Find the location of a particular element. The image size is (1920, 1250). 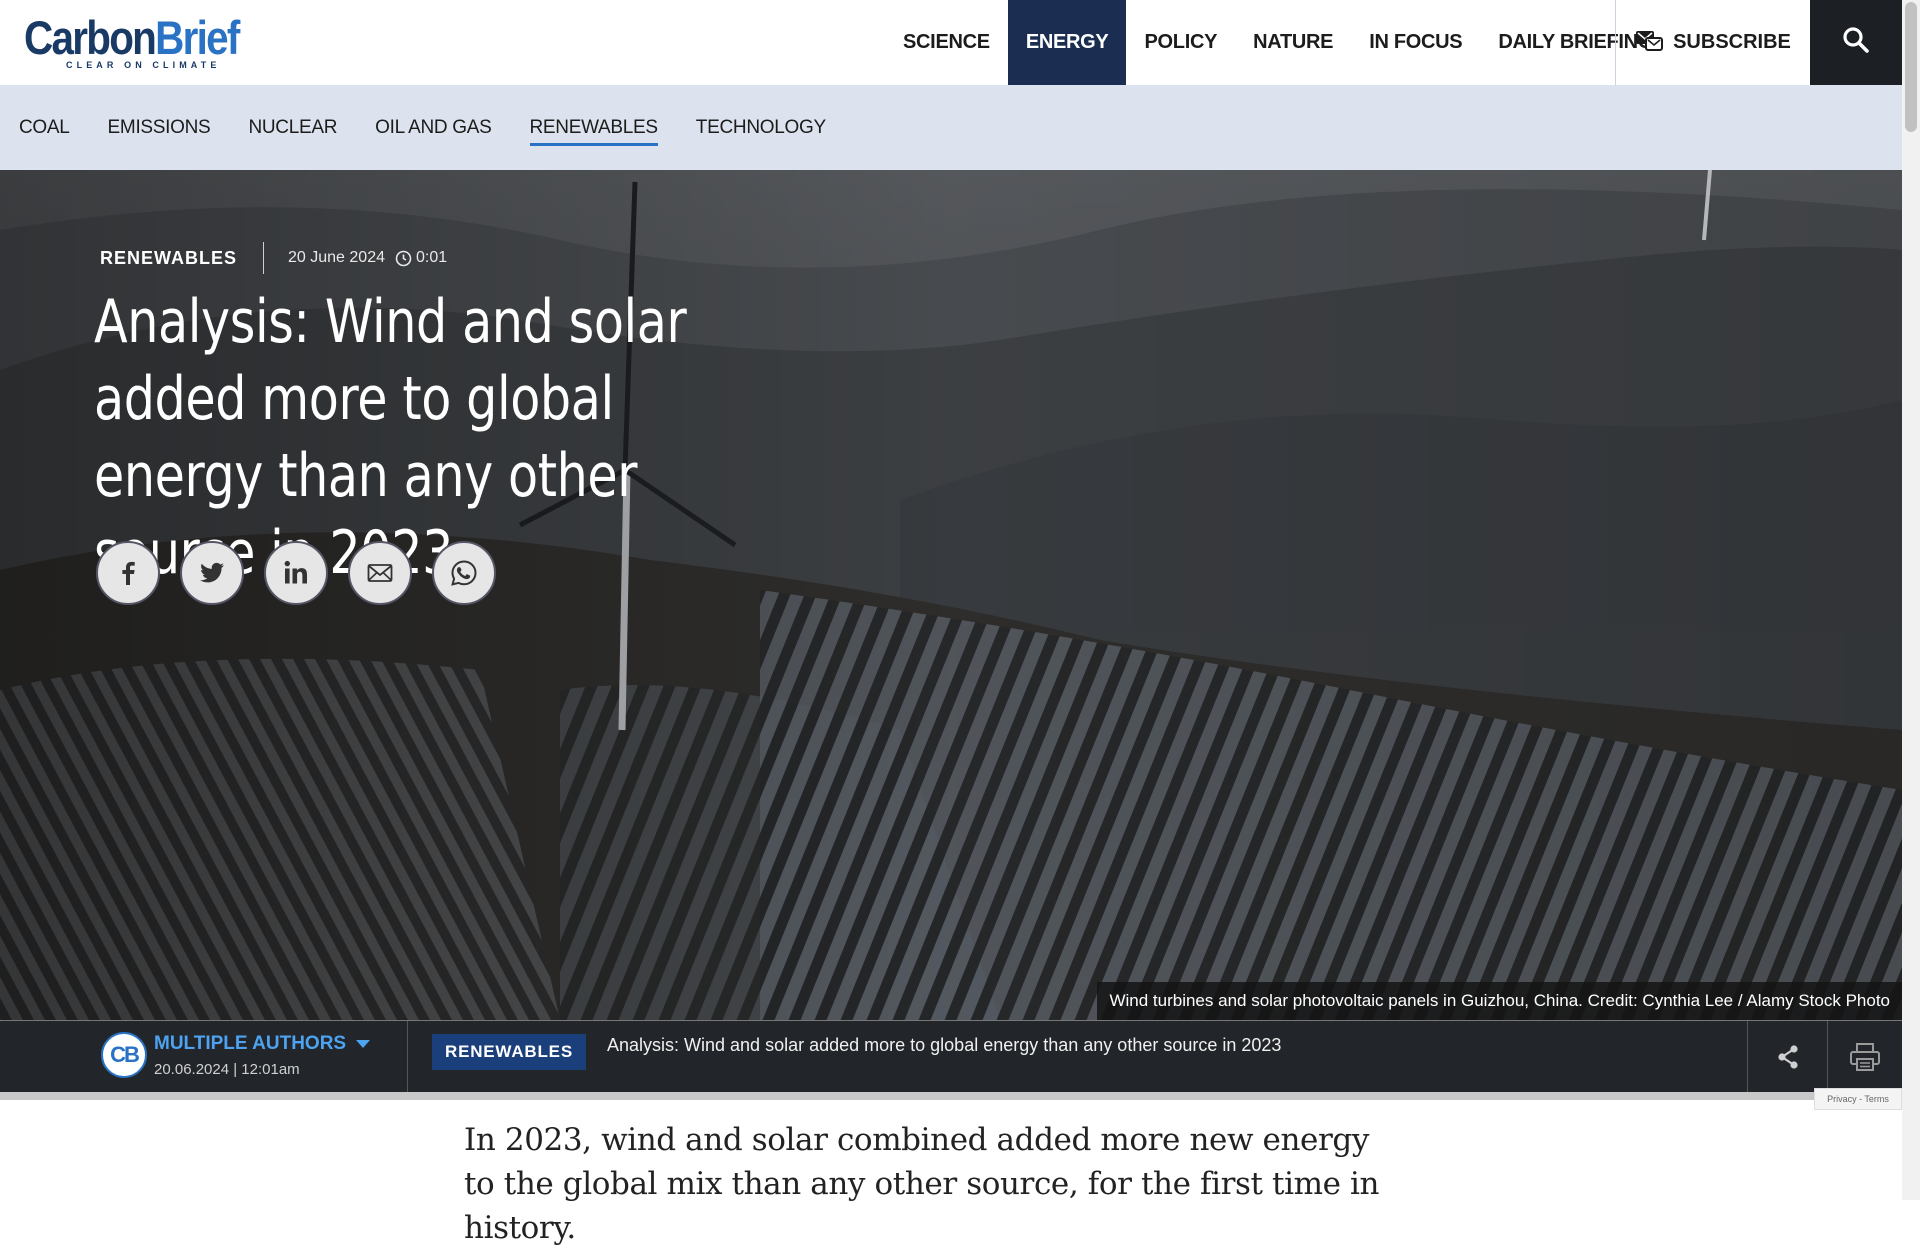

subnav-renewables: RENEWABLES is located at coordinates (594, 127).